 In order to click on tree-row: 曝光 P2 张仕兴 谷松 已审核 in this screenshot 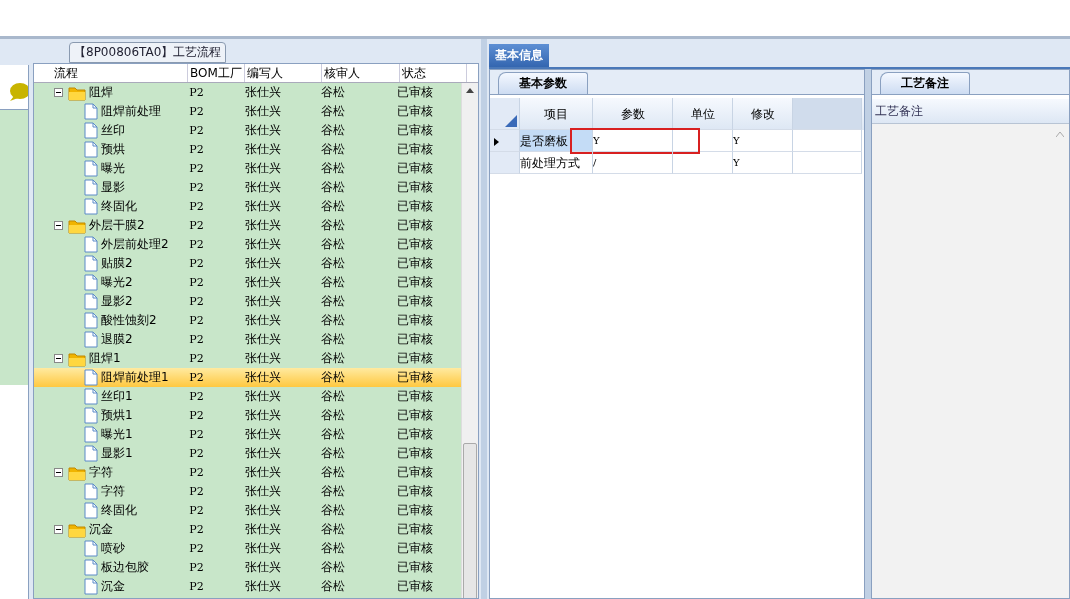, I will do `click(247, 168)`.